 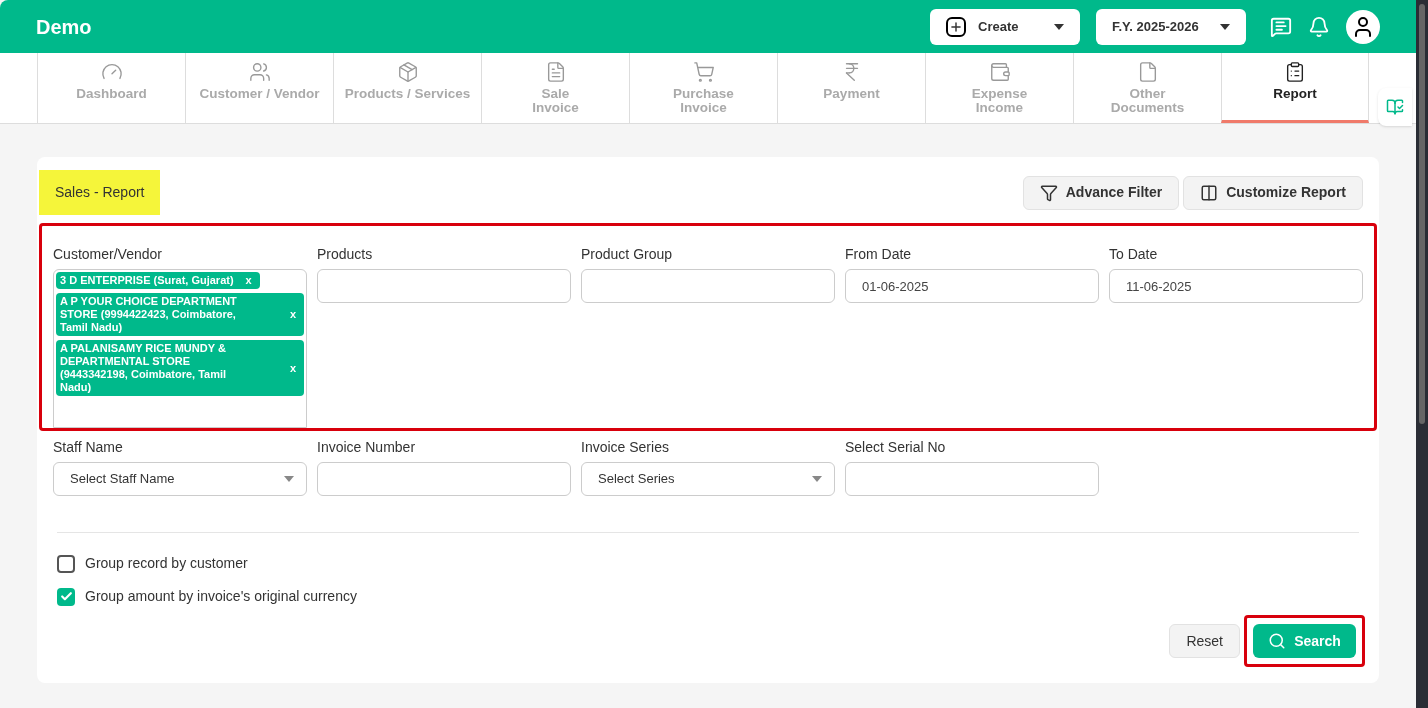 I want to click on field-label: Products, so click(x=345, y=254).